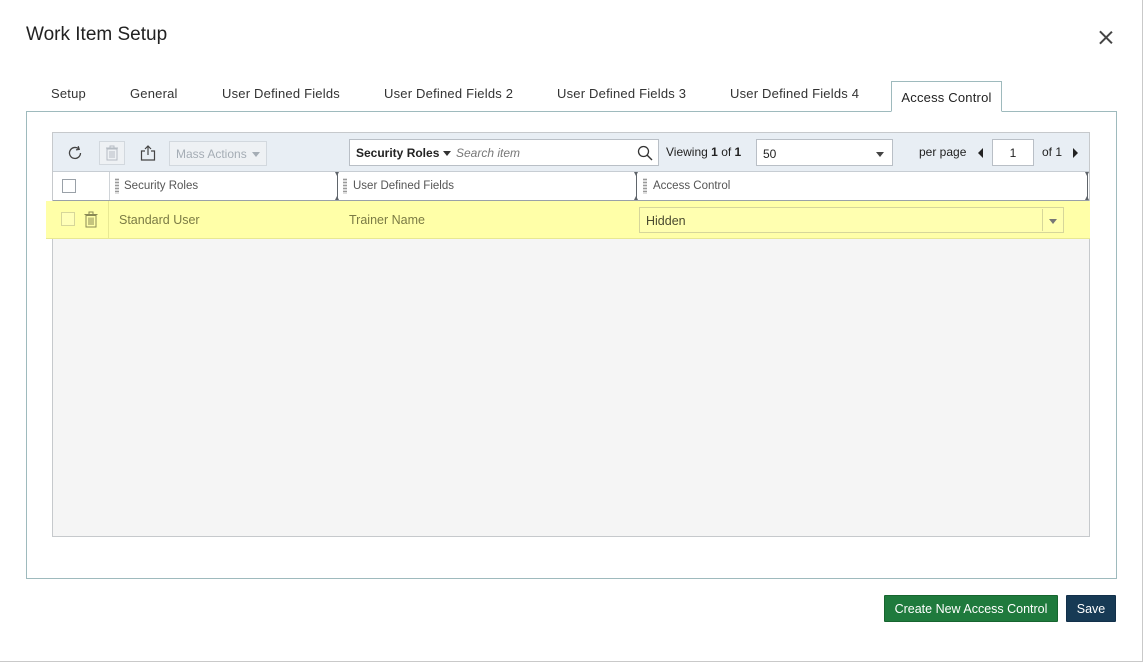  I want to click on save-button: Save, so click(1091, 608).